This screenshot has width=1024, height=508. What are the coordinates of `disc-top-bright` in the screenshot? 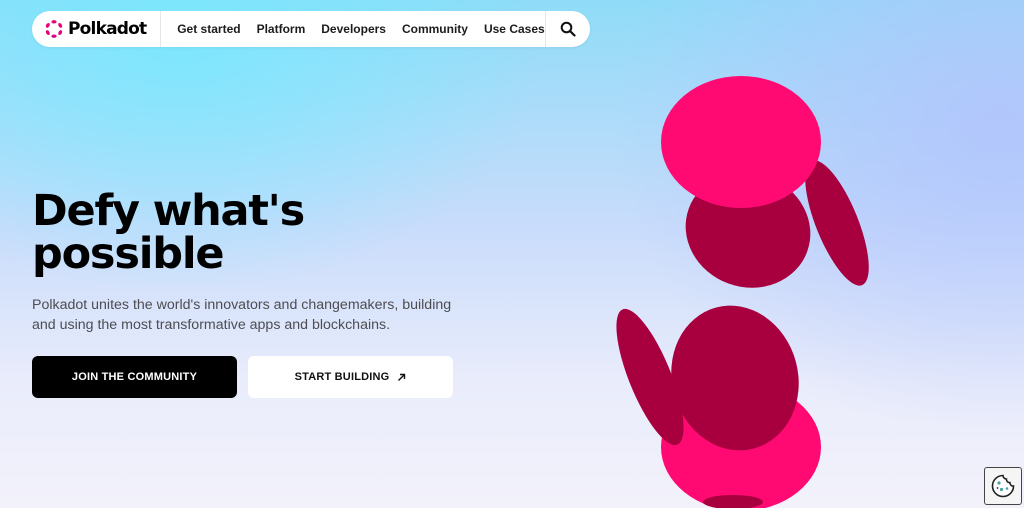 It's located at (741, 142).